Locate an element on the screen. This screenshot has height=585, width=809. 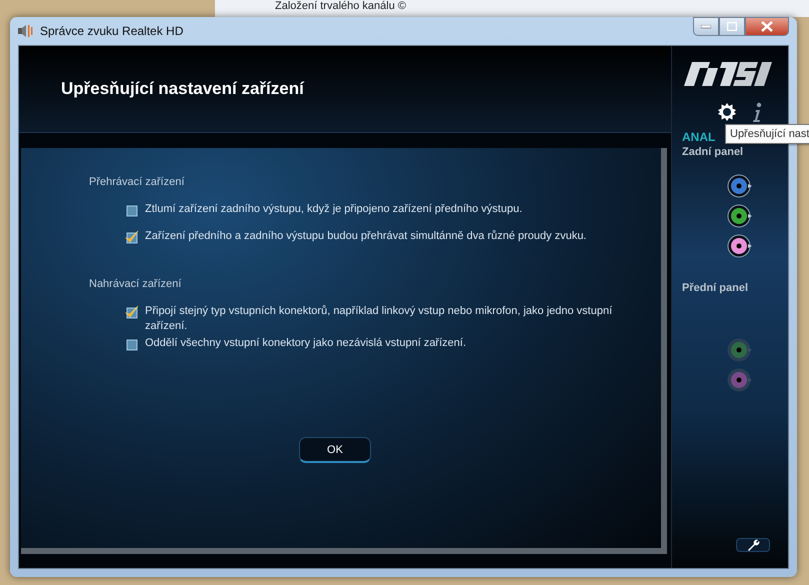
tab-title: Založení trvalého kanálu © is located at coordinates (340, 6).